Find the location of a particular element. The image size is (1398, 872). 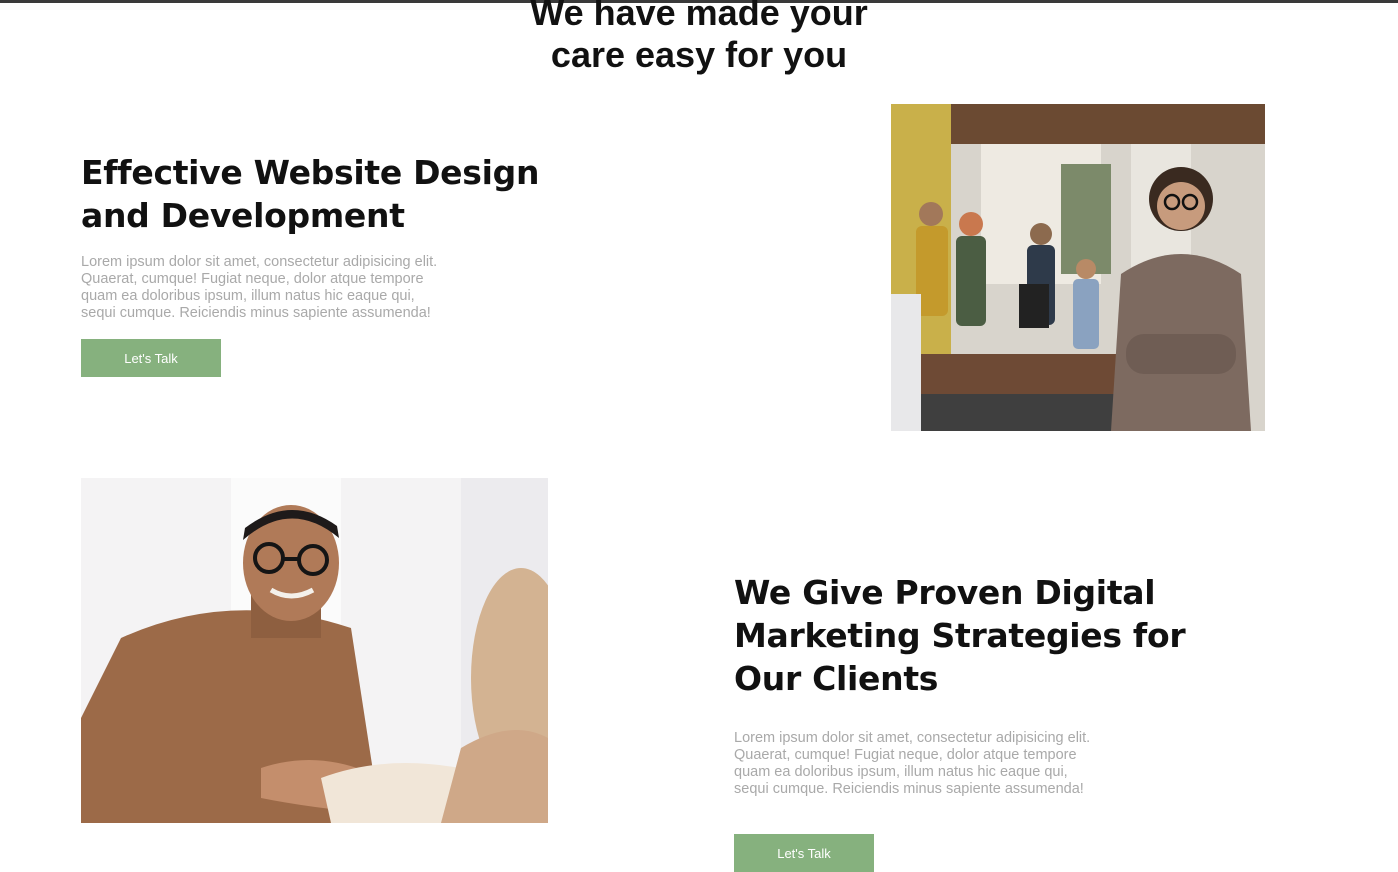

feature-heading-line: Marketing Strategies for is located at coordinates (960, 635).